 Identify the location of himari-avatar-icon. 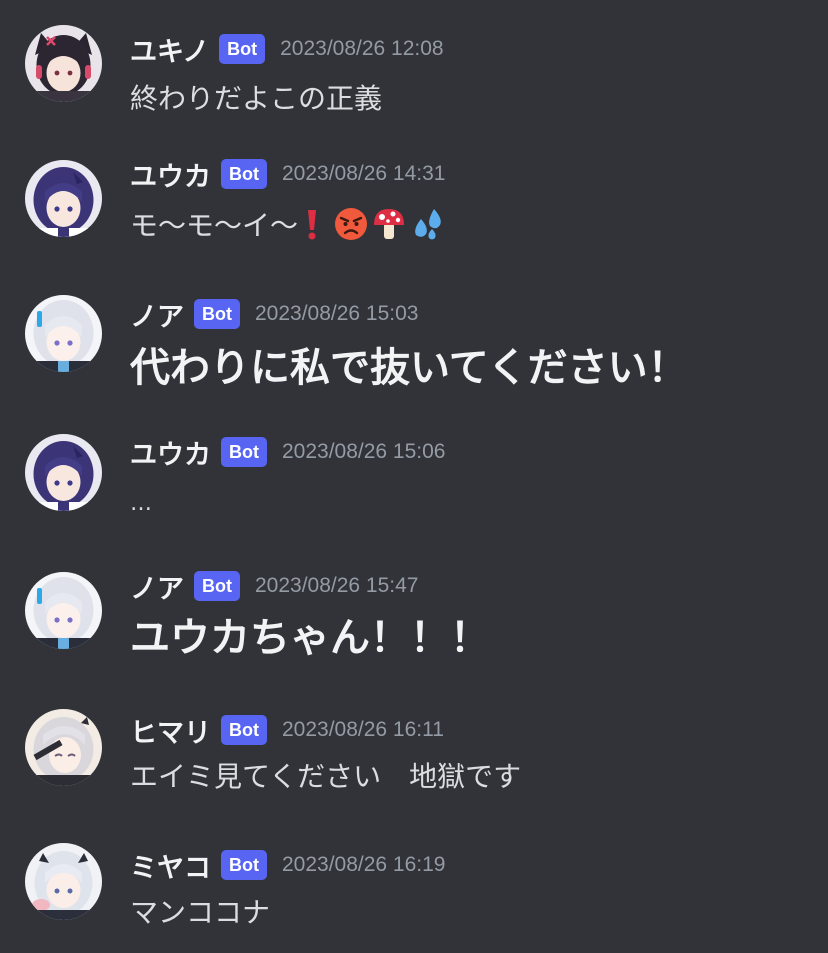
(63, 747).